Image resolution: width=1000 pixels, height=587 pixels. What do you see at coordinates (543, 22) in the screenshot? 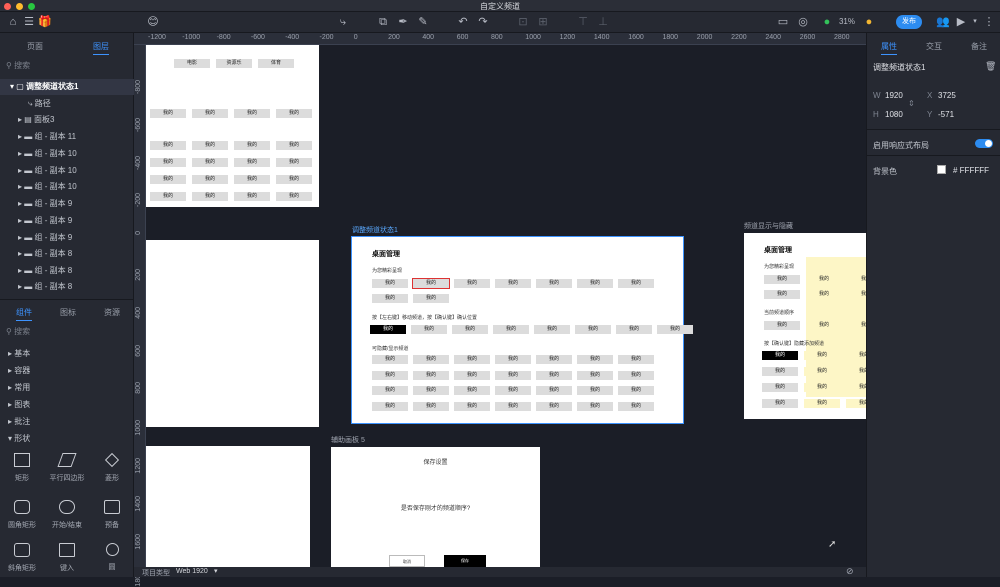
I see `distribute-icon: ⊞` at bounding box center [543, 22].